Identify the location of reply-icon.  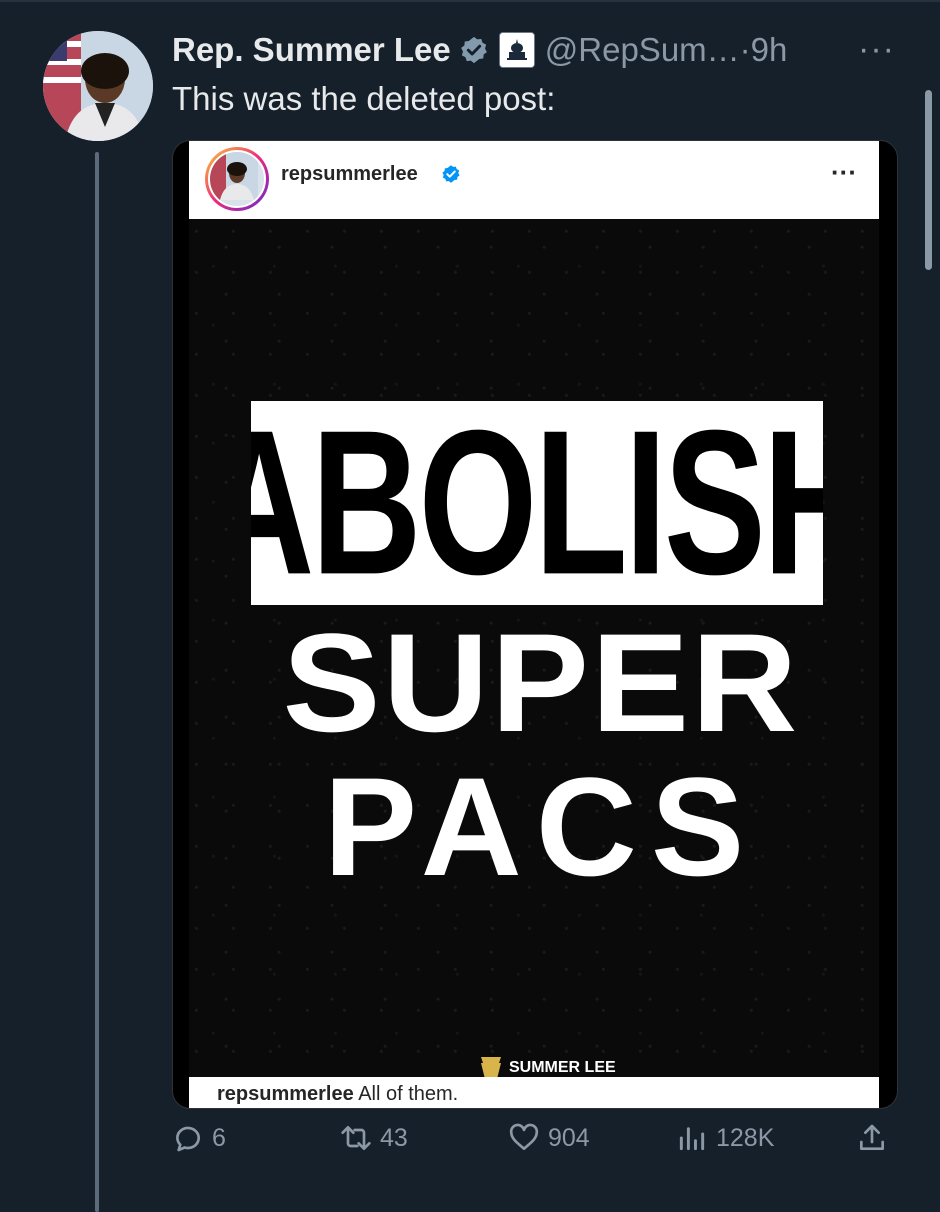
(187, 1139).